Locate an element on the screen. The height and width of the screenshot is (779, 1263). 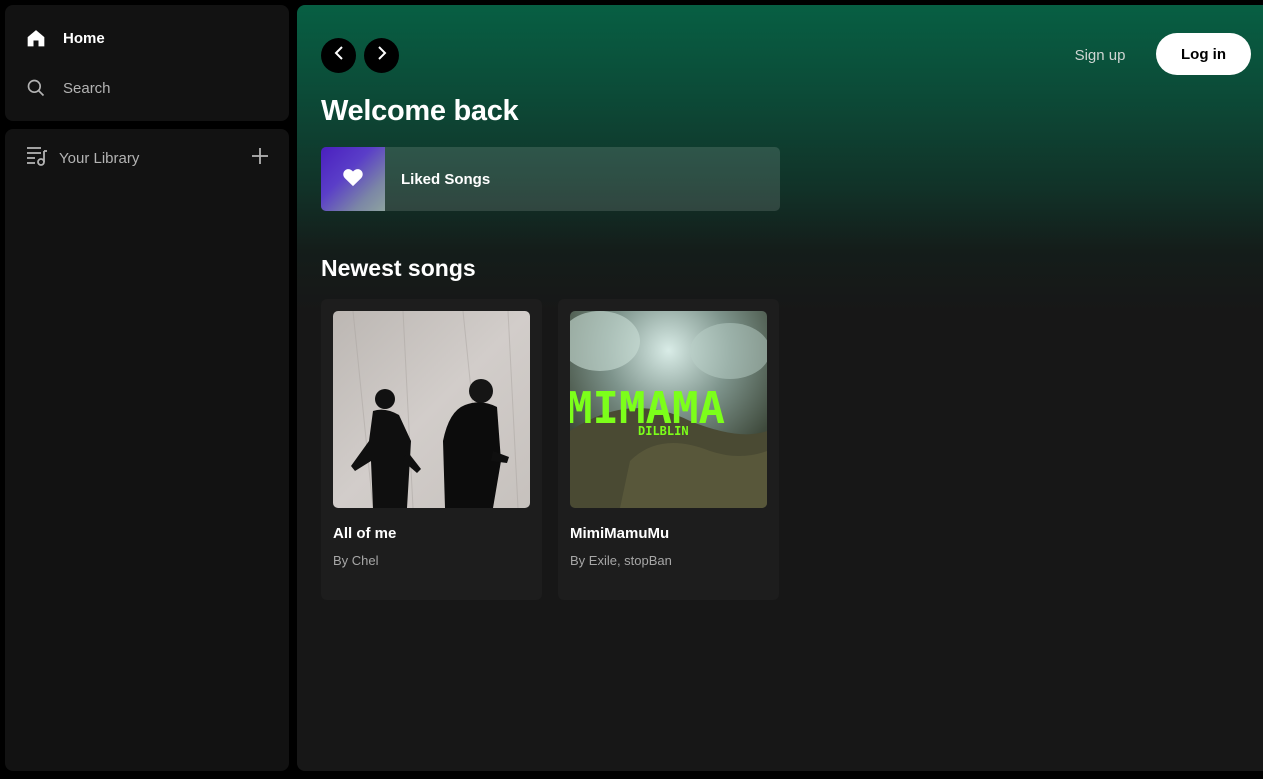
song-cover-image: MIMAMA DILBLIN is located at coordinates (668, 409).